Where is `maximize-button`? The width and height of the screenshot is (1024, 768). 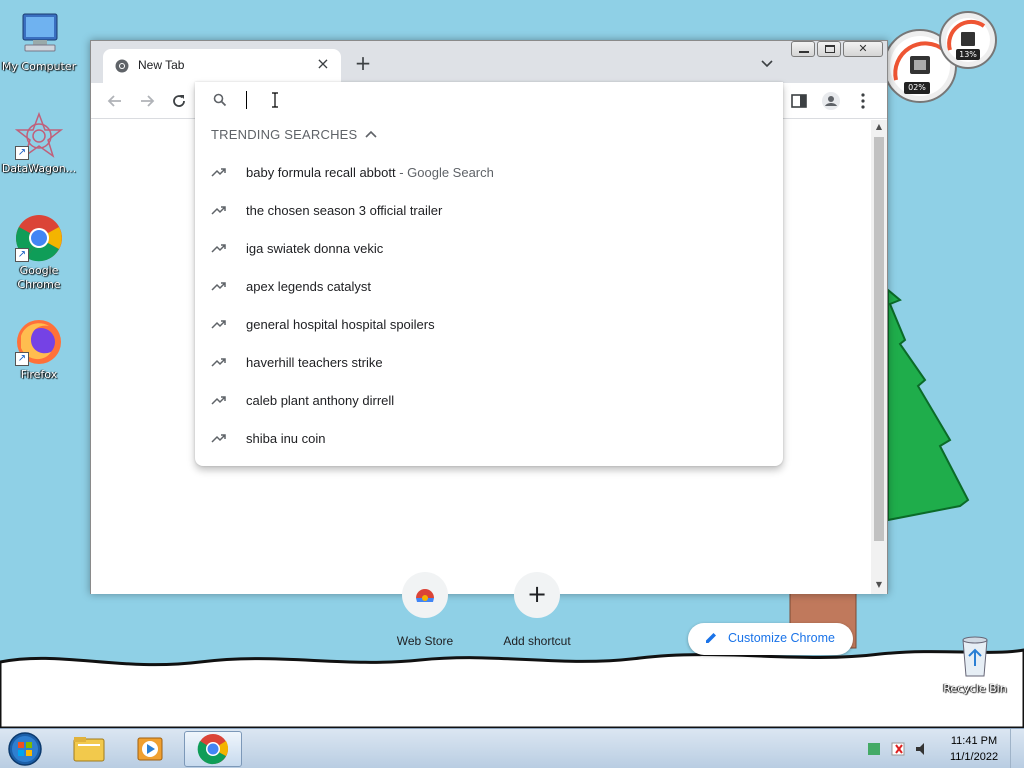 maximize-button is located at coordinates (829, 49).